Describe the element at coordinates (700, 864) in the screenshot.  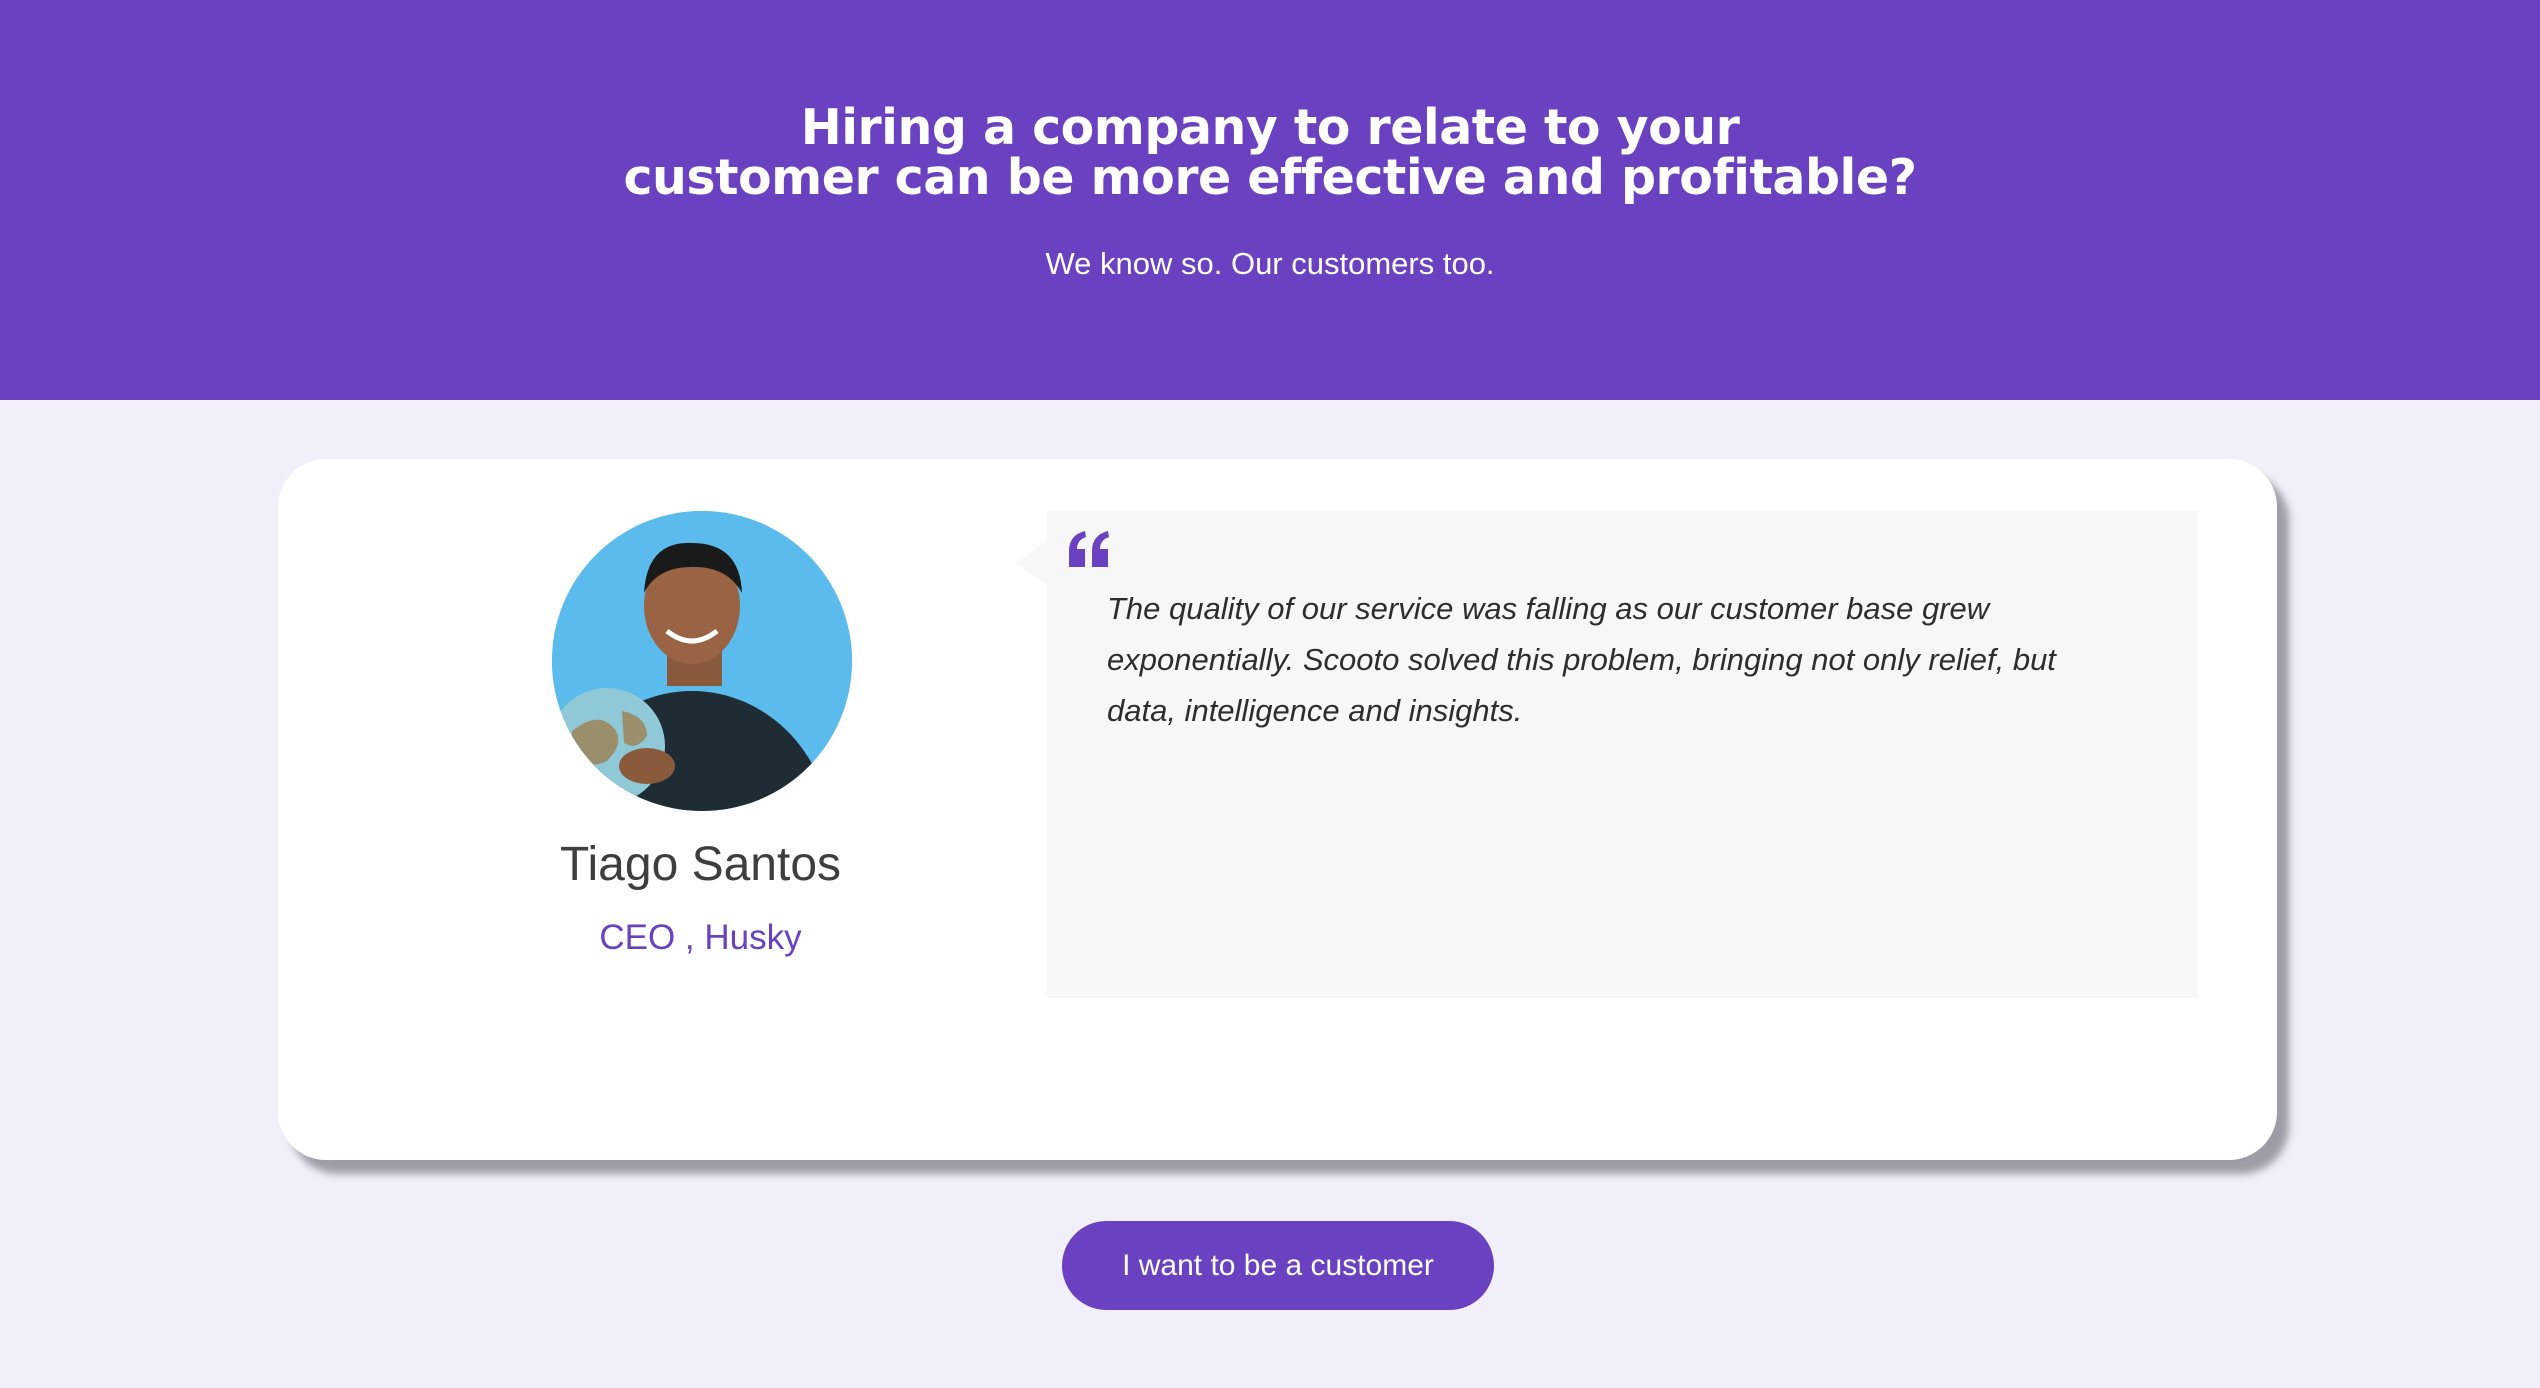
I see `person-name: Tiago Santos` at that location.